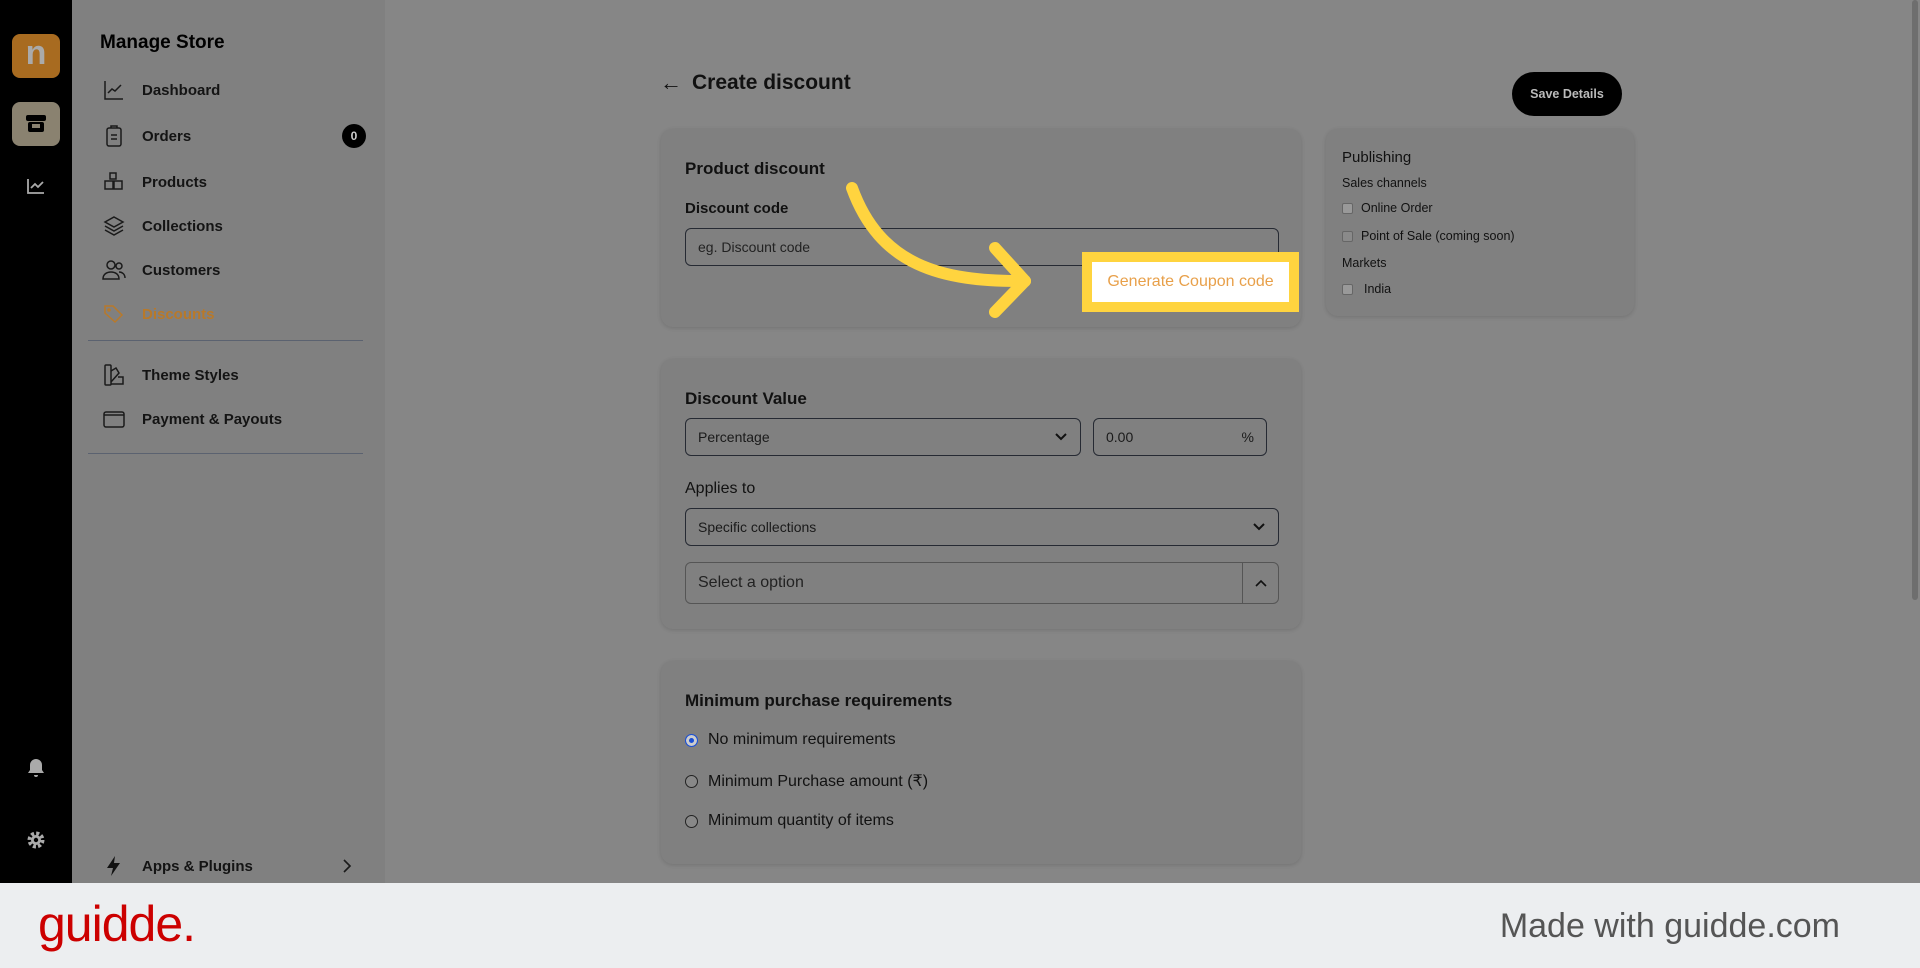 The height and width of the screenshot is (968, 1920). Describe the element at coordinates (212, 419) in the screenshot. I see `sidebar-item-label: Payment & Payouts` at that location.